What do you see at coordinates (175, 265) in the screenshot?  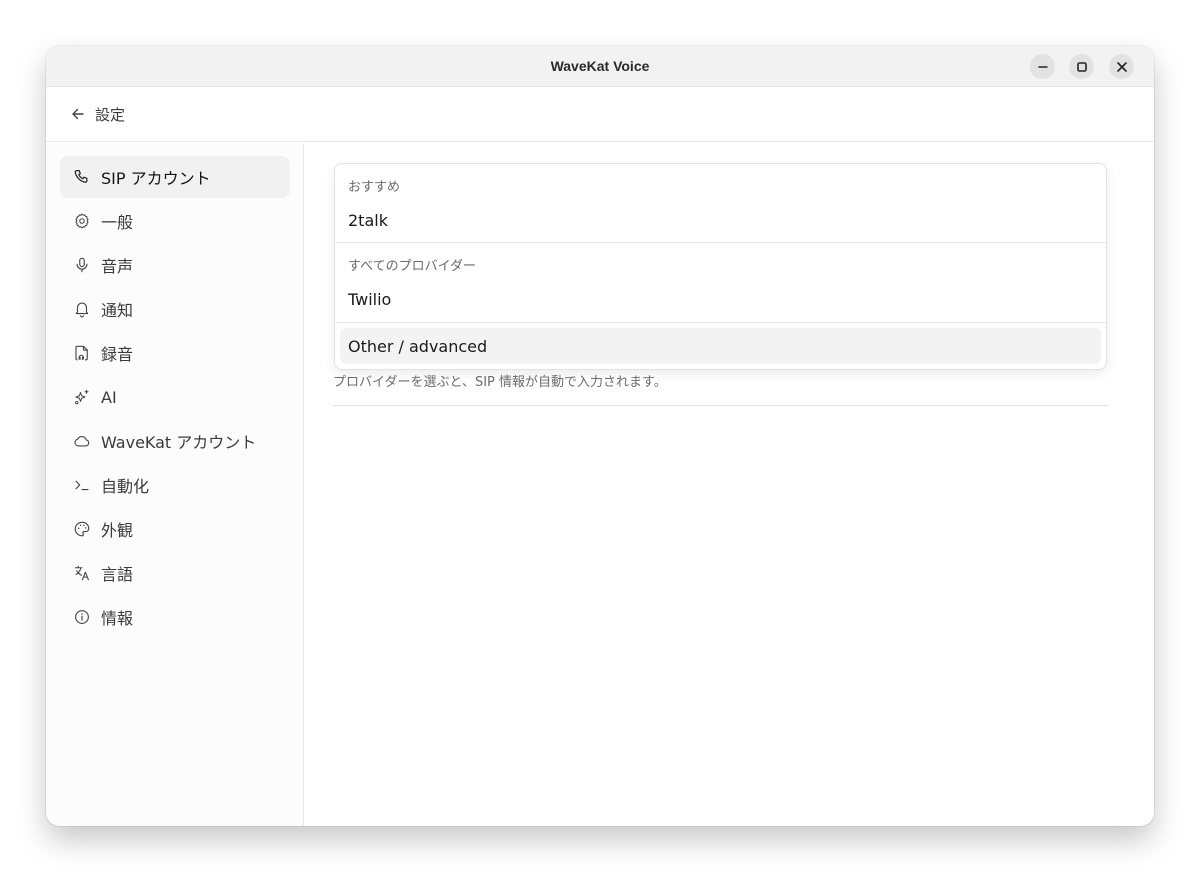 I see `sidebar-item-audio: 音声` at bounding box center [175, 265].